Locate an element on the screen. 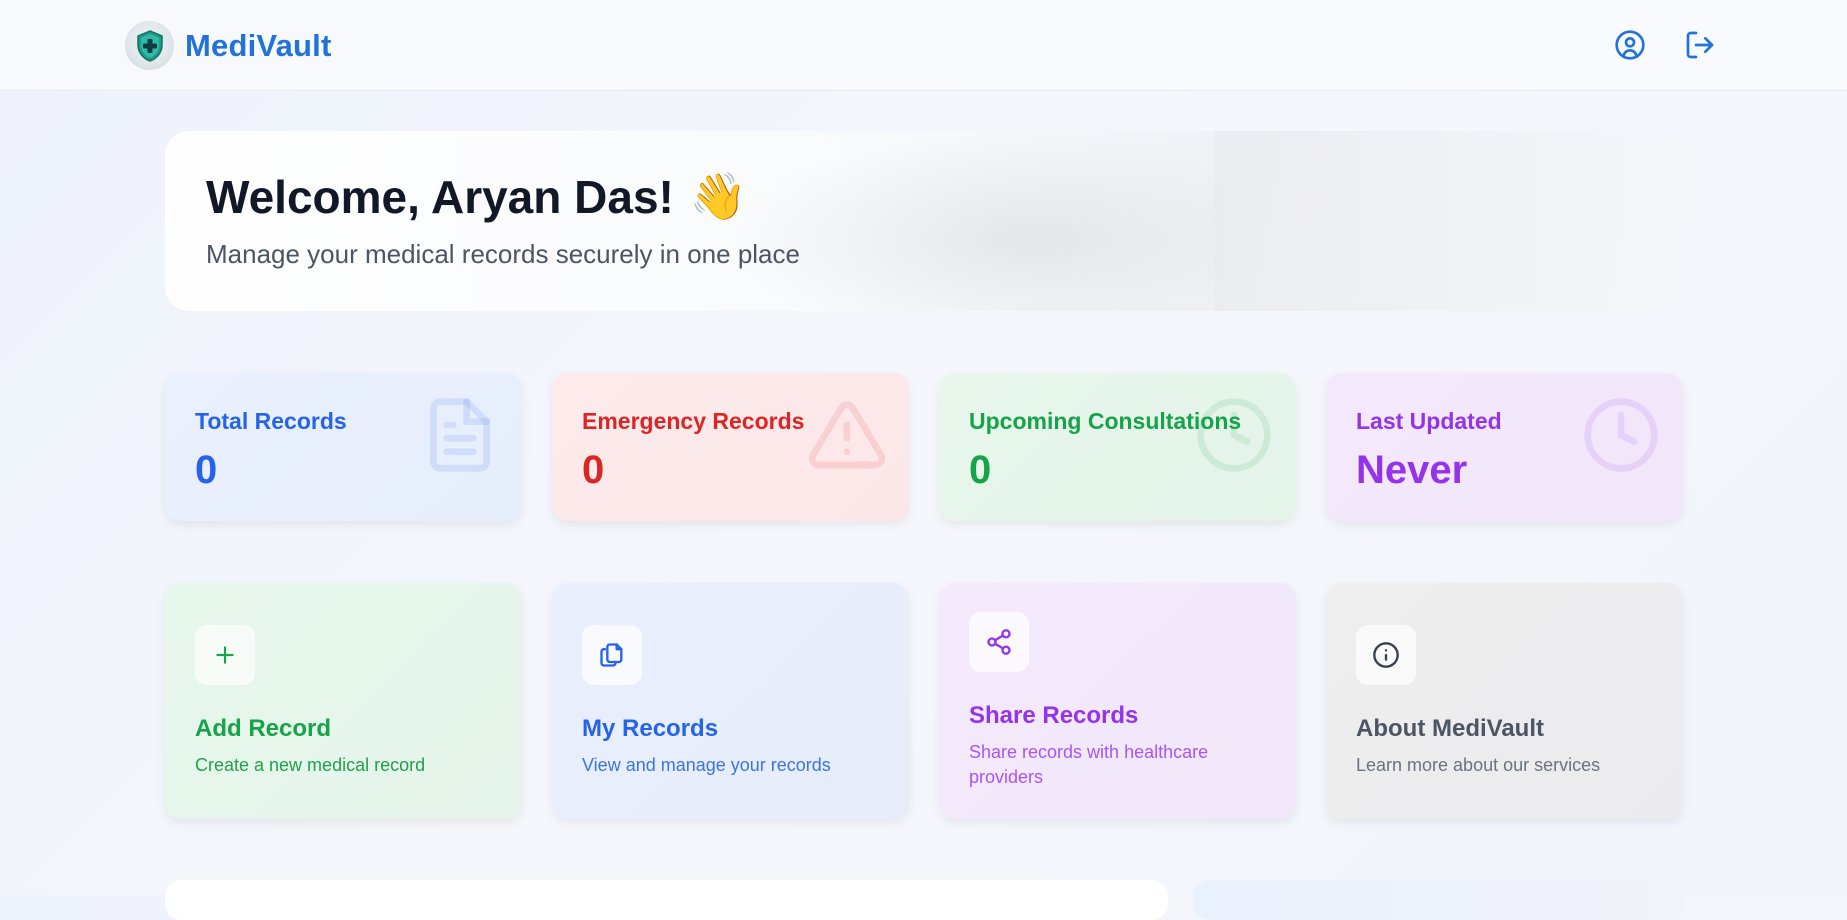 The height and width of the screenshot is (920, 1847). shield-cross-logo-icon is located at coordinates (149, 45).